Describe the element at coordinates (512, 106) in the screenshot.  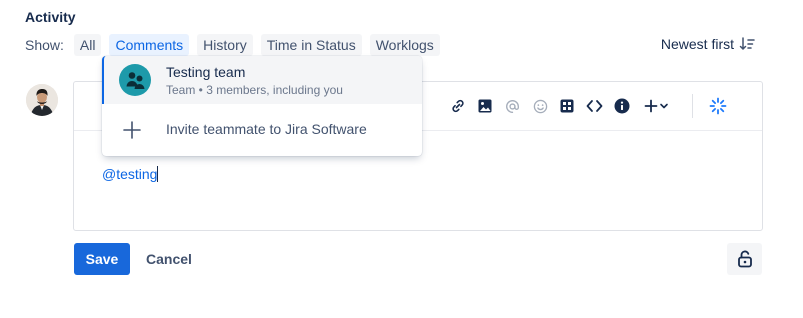
I see `mention-icon` at that location.